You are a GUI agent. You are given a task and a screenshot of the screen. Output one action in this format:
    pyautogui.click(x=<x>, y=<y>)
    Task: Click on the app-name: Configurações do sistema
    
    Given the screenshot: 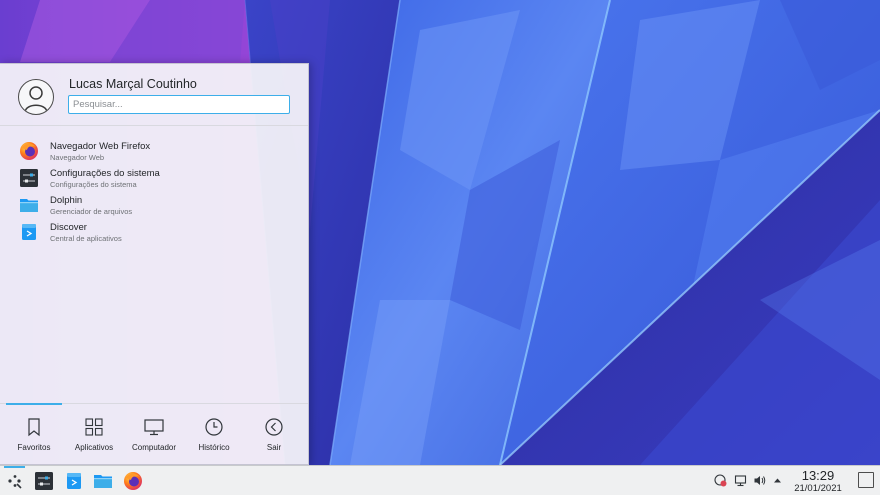 What is the action you would take?
    pyautogui.click(x=105, y=173)
    